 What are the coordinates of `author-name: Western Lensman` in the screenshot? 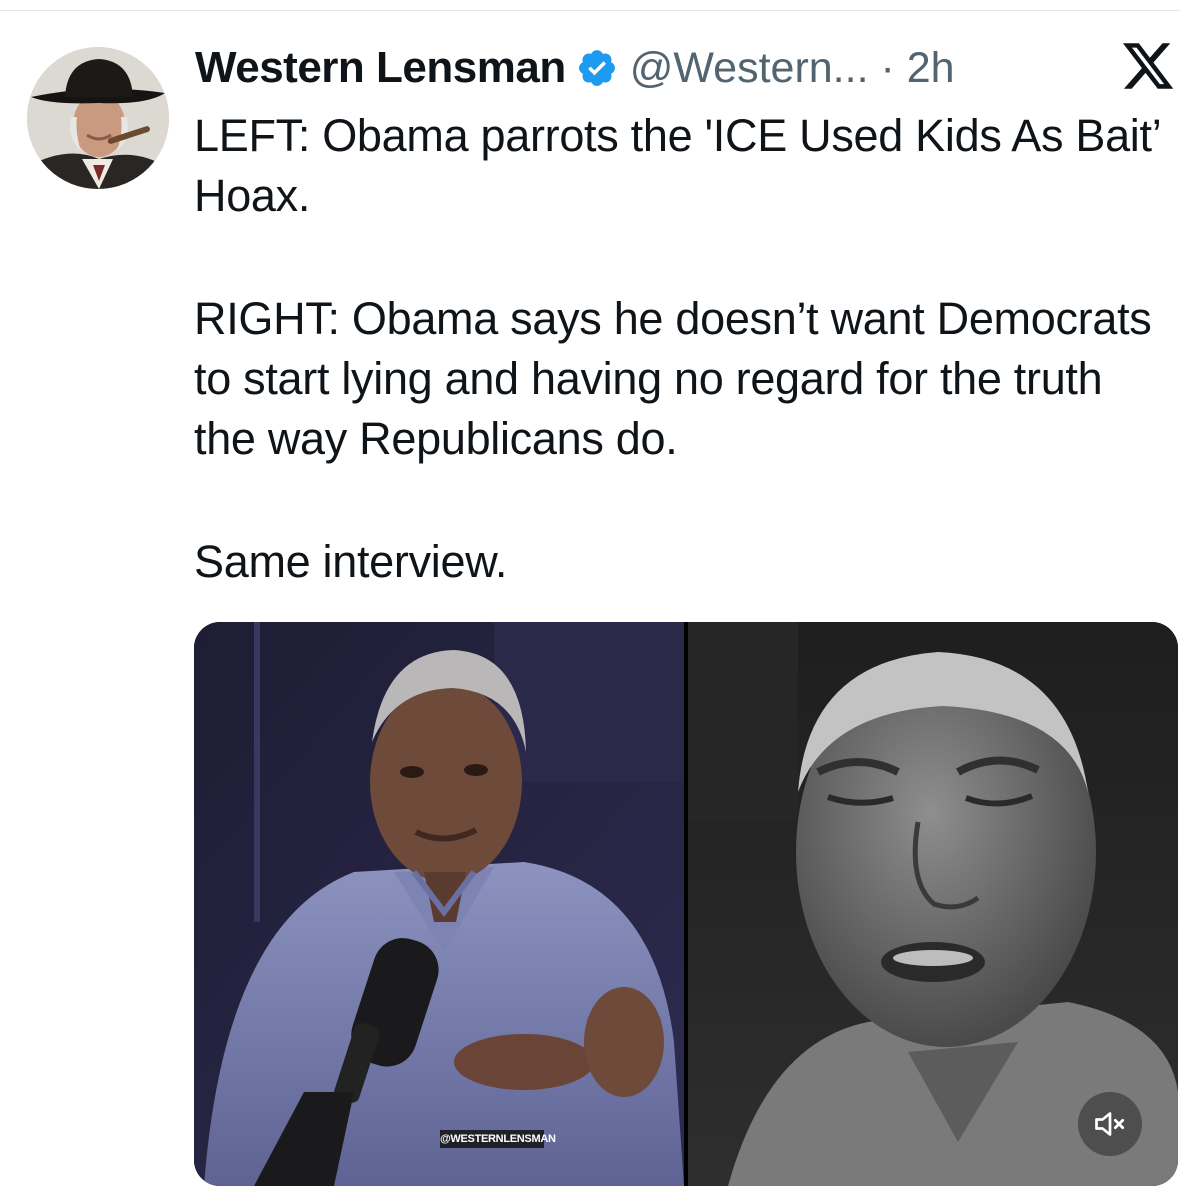 It's located at (380, 68).